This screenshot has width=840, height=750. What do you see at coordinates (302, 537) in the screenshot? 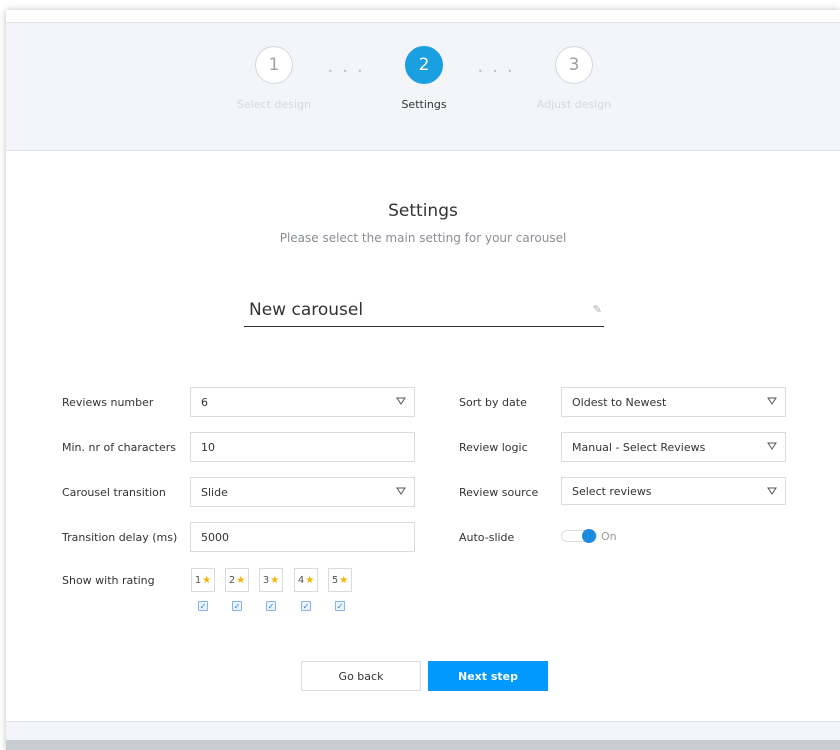
I see `transition-delay-input: 5000` at bounding box center [302, 537].